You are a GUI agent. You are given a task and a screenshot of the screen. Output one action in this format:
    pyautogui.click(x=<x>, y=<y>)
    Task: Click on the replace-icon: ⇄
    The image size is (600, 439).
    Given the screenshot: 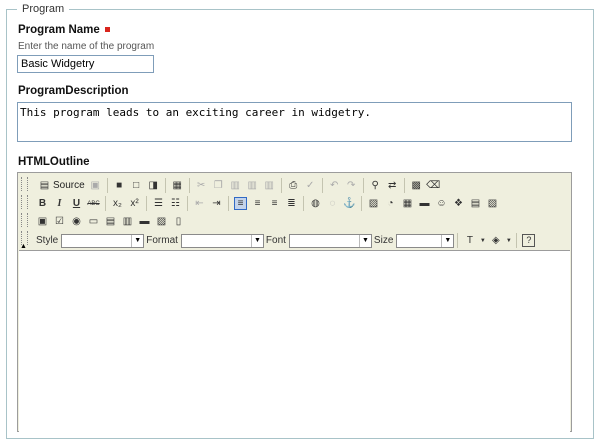 What is the action you would take?
    pyautogui.click(x=392, y=185)
    